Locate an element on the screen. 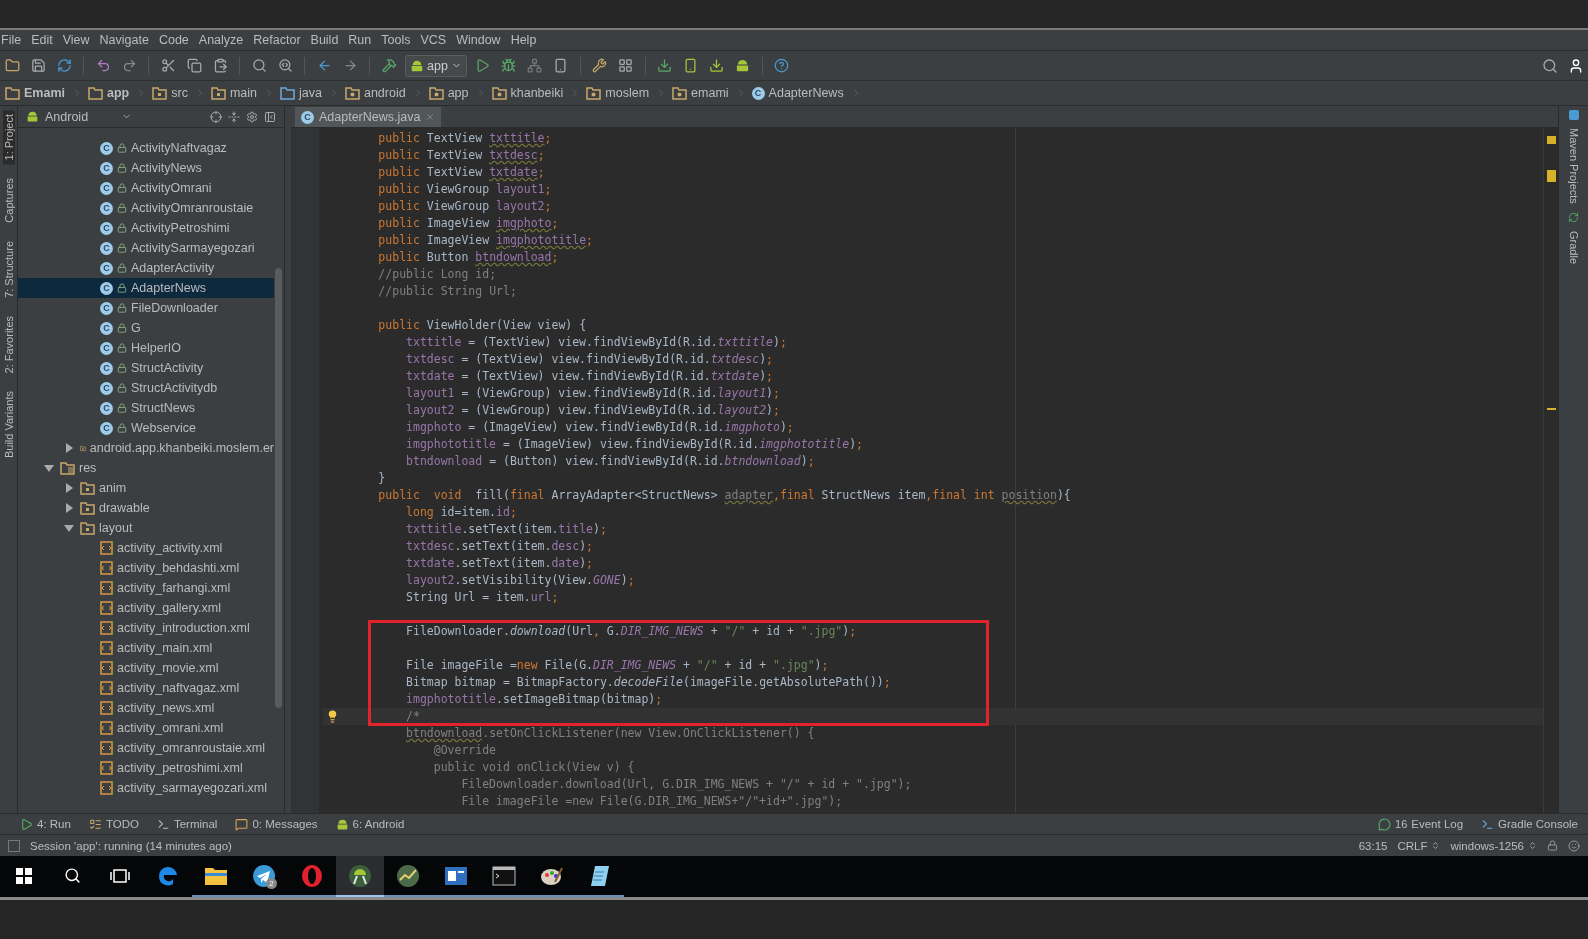  menu-item: Window is located at coordinates (480, 40).